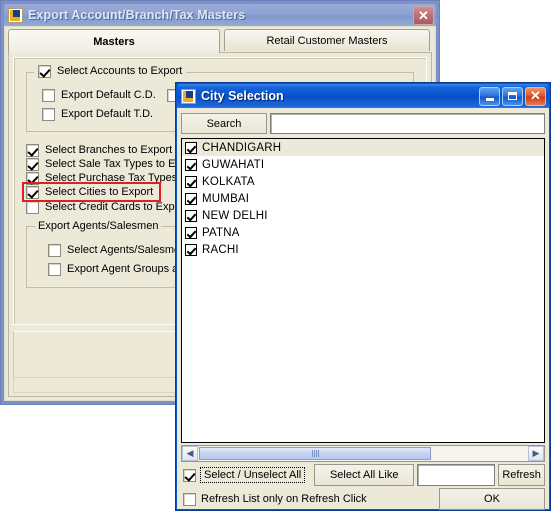 This screenshot has width=551, height=512. I want to click on checkbox-select-agents-salesmen: Select Agents/Salesmen, so click(117, 250).